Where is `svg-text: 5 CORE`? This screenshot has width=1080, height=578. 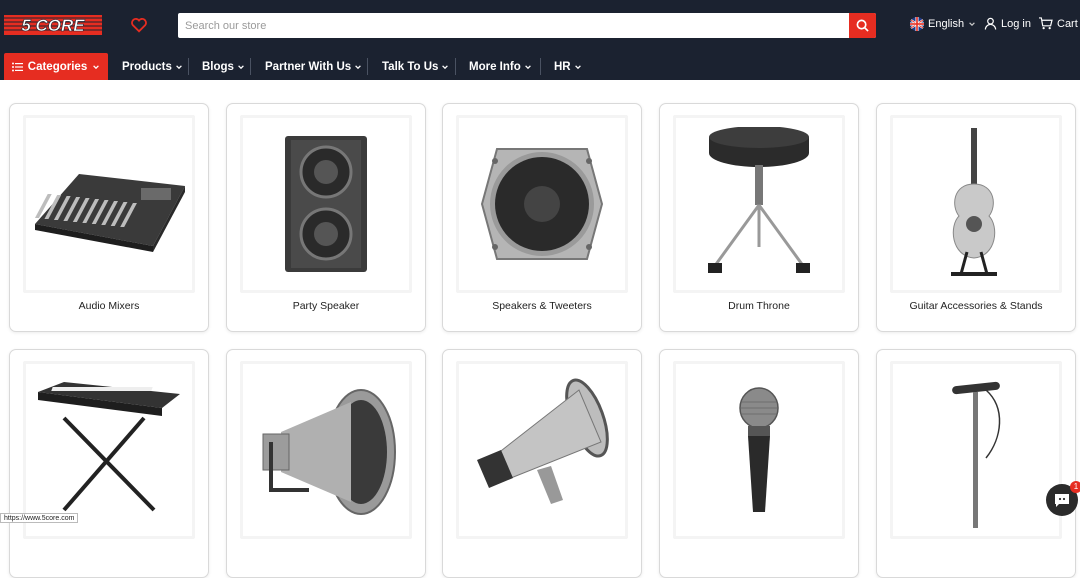
svg-text: 5 CORE is located at coordinates (53, 25).